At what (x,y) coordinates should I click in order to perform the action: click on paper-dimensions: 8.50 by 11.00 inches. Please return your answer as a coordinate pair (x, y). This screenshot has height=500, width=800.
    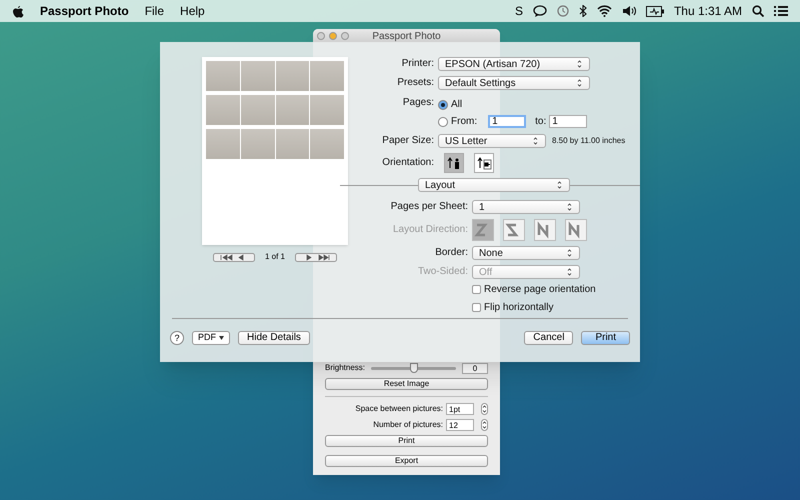
    Looking at the image, I should click on (589, 141).